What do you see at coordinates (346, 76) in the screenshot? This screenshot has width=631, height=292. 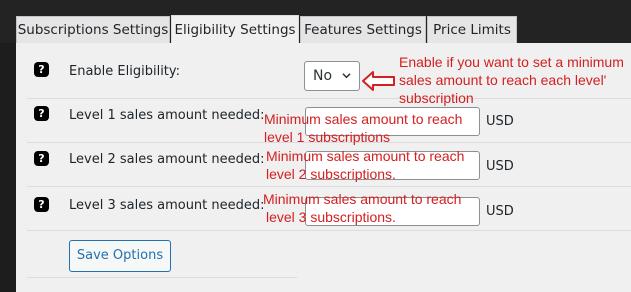 I see `chevron-down-icon` at bounding box center [346, 76].